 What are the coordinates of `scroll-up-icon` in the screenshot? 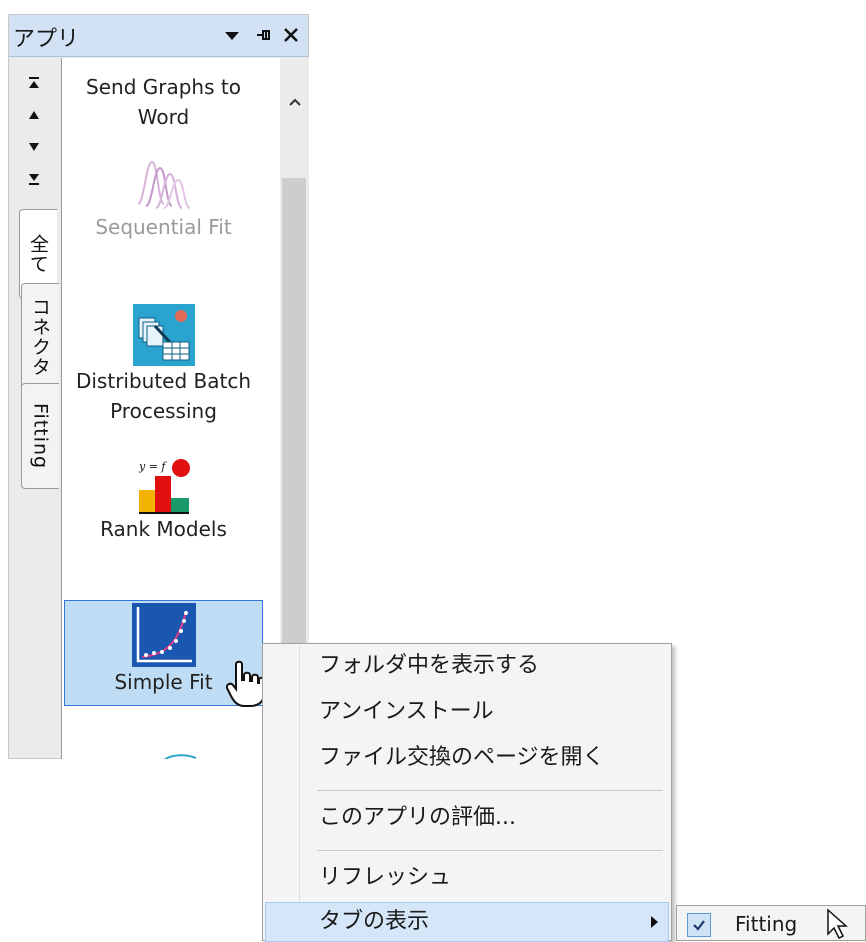 It's located at (34, 115).